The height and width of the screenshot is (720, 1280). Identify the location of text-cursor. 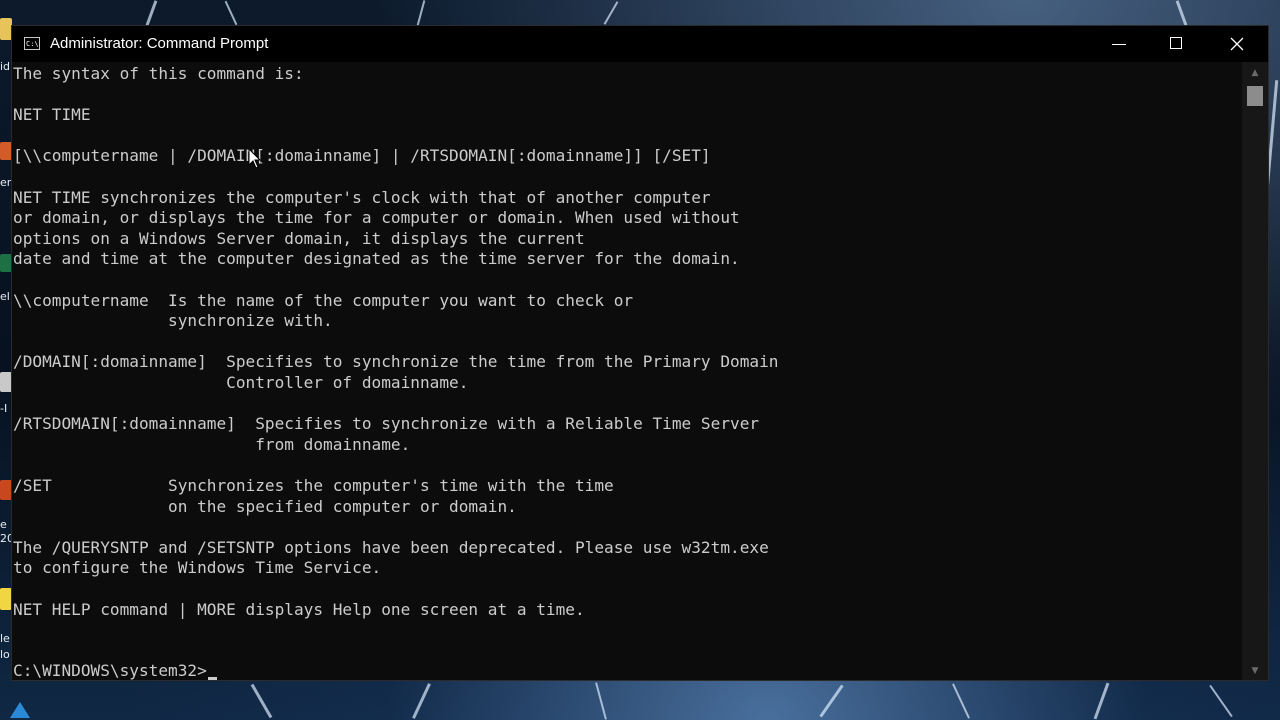
(212, 678).